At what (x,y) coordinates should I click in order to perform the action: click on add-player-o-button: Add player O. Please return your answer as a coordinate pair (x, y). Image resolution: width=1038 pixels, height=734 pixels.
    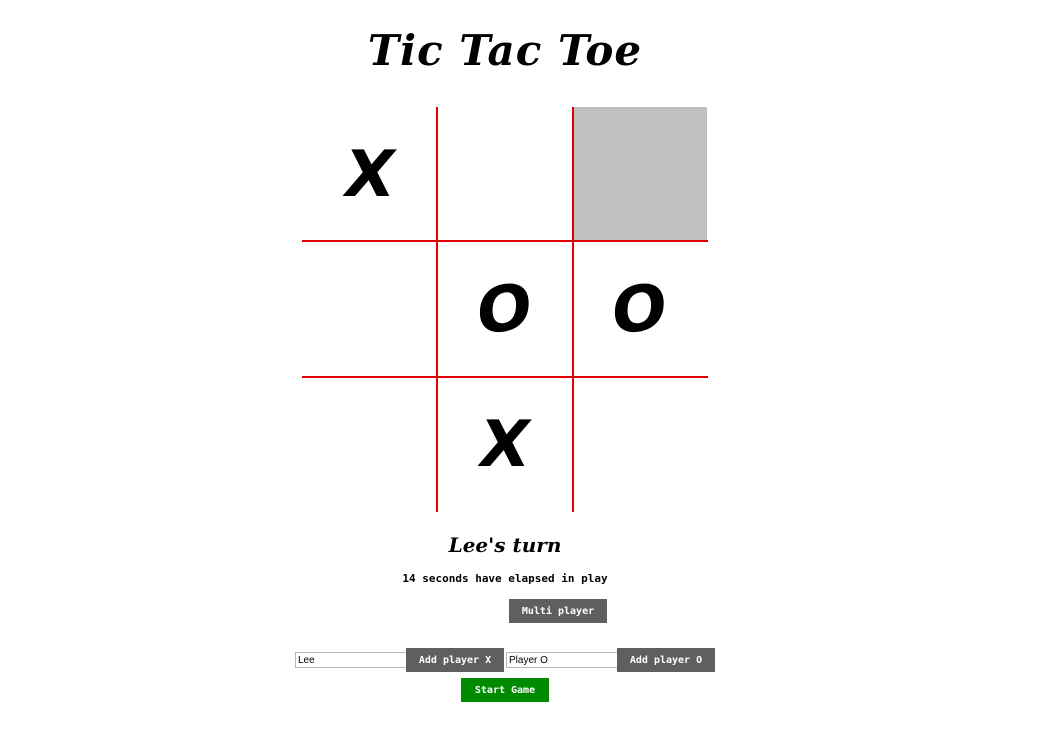
    Looking at the image, I should click on (666, 660).